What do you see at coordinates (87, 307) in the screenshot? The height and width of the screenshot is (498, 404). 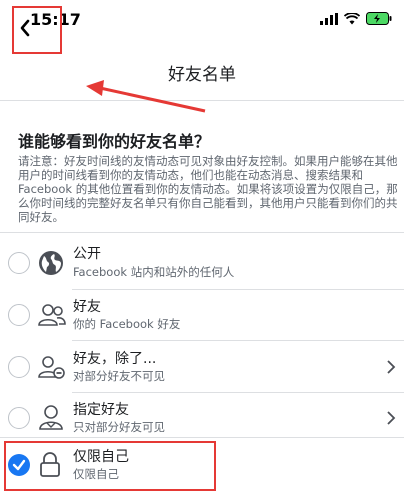 I see `option-title: 好友` at bounding box center [87, 307].